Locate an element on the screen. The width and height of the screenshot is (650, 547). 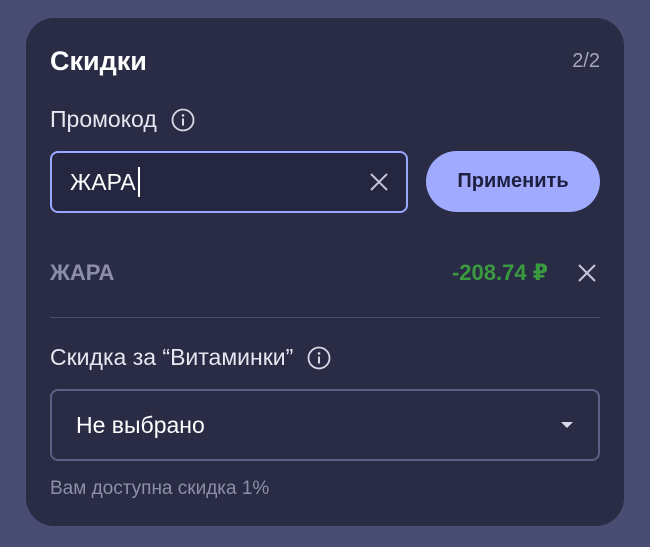
vitamins-label-row: Скидка за “Витаминки” is located at coordinates (190, 357).